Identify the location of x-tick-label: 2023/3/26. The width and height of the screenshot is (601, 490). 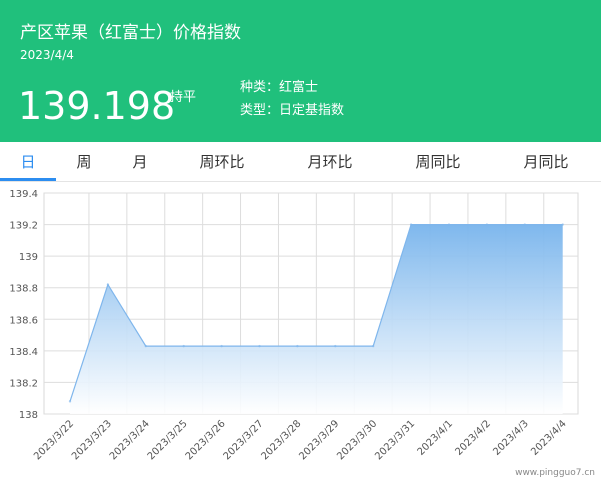
(206, 440).